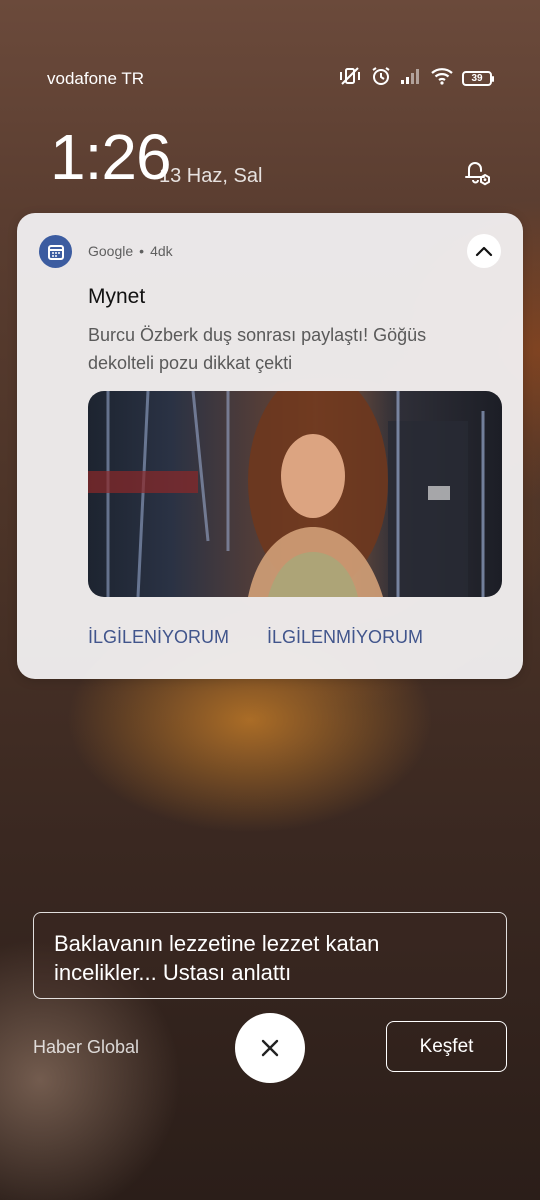  Describe the element at coordinates (345, 637) in the screenshot. I see `not-interested-button: İLGİLENMİYORUM` at that location.